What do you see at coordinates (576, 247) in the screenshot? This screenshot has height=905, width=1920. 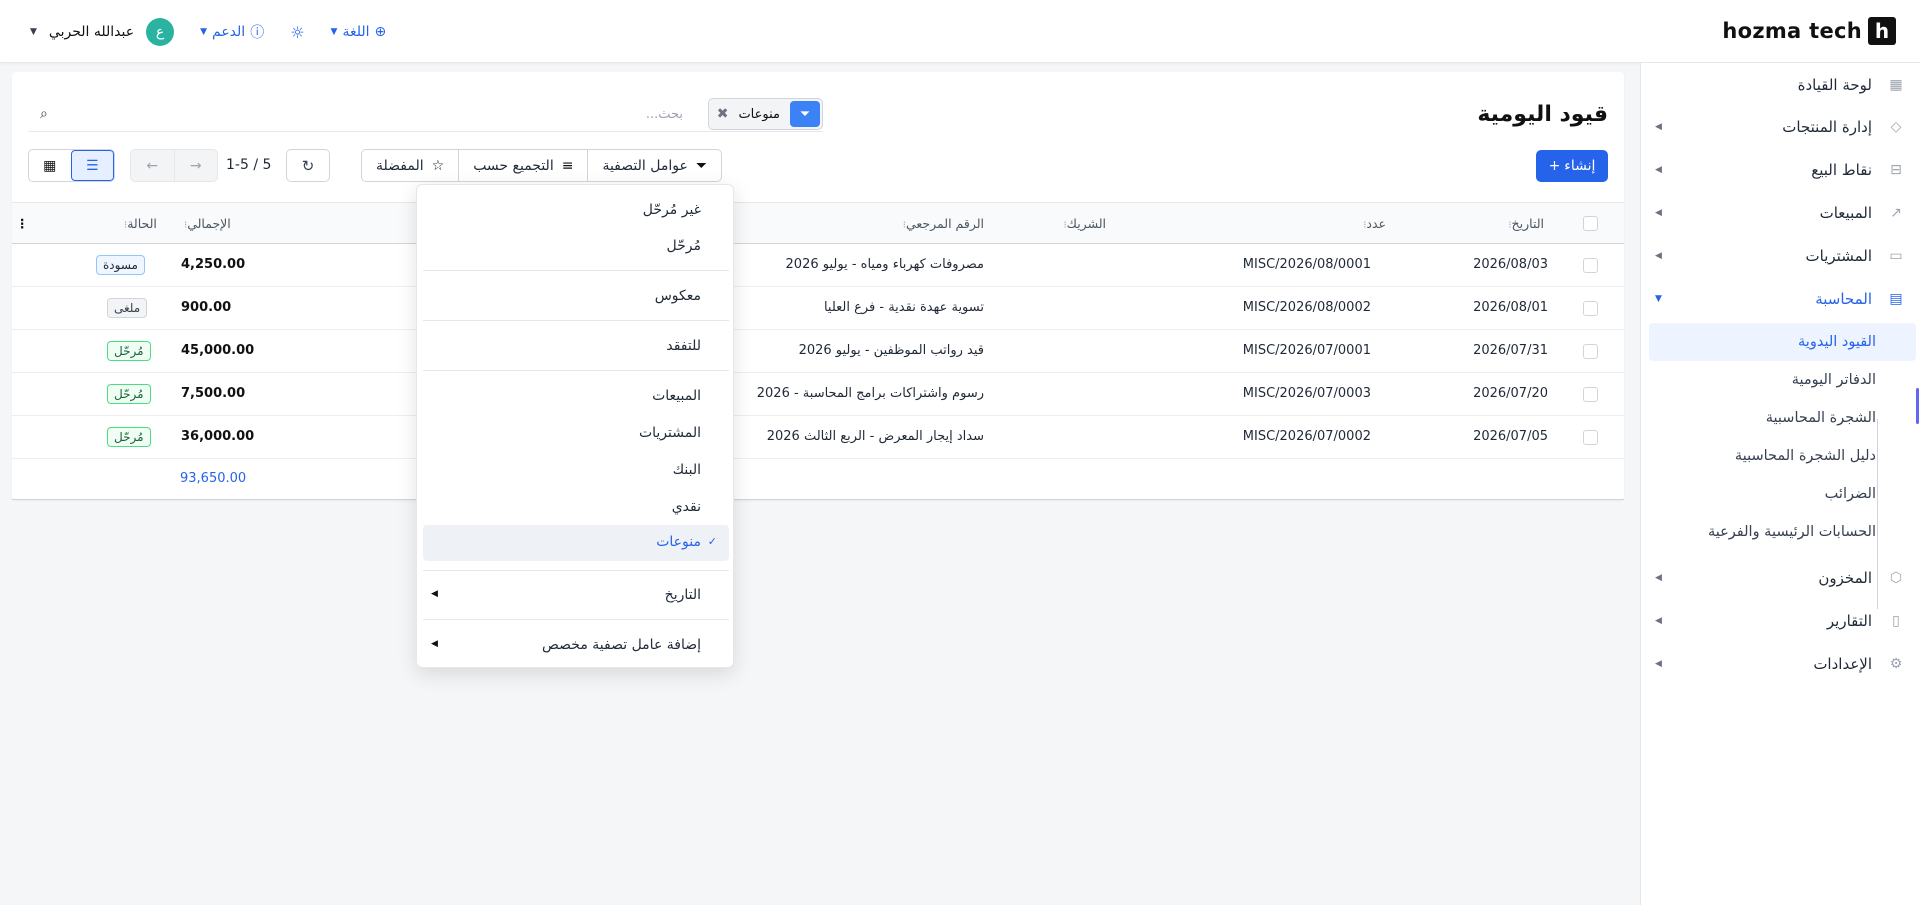 I see `filter-option-posted: مُرحّل` at bounding box center [576, 247].